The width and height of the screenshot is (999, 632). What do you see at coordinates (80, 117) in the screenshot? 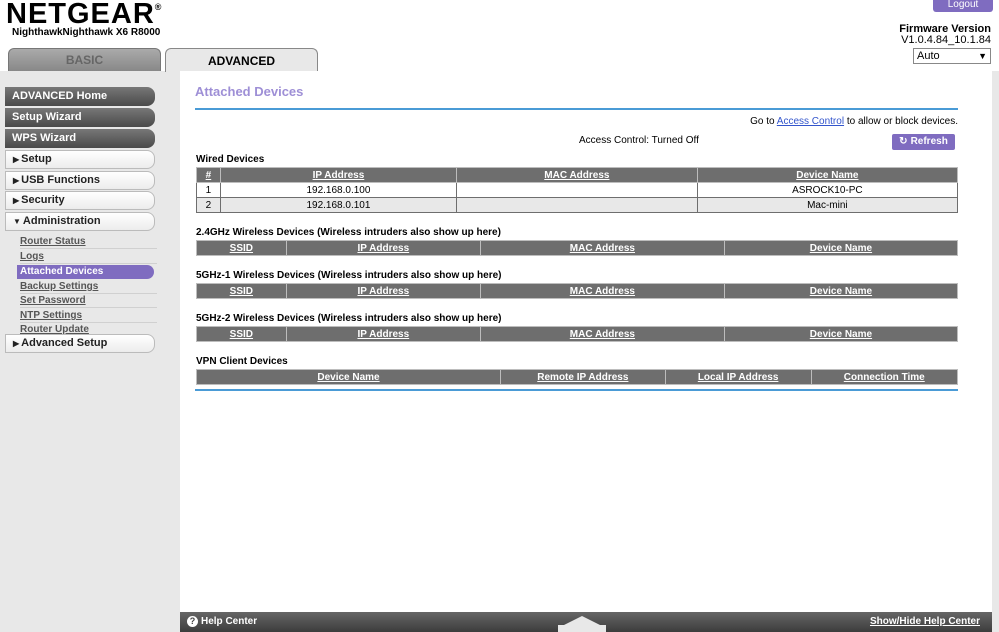
I see `nav-setup-wizard: Setup Wizard` at bounding box center [80, 117].